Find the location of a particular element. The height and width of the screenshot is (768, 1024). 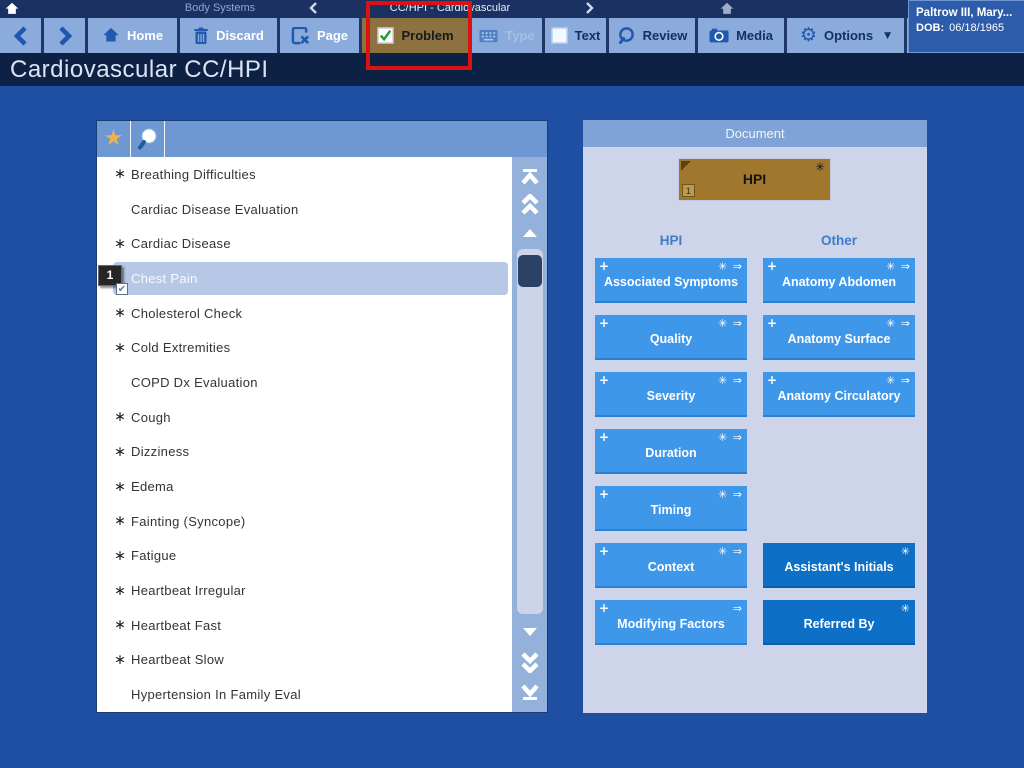

document-category-button: + ✳ ⇒ Duration is located at coordinates (671, 451).